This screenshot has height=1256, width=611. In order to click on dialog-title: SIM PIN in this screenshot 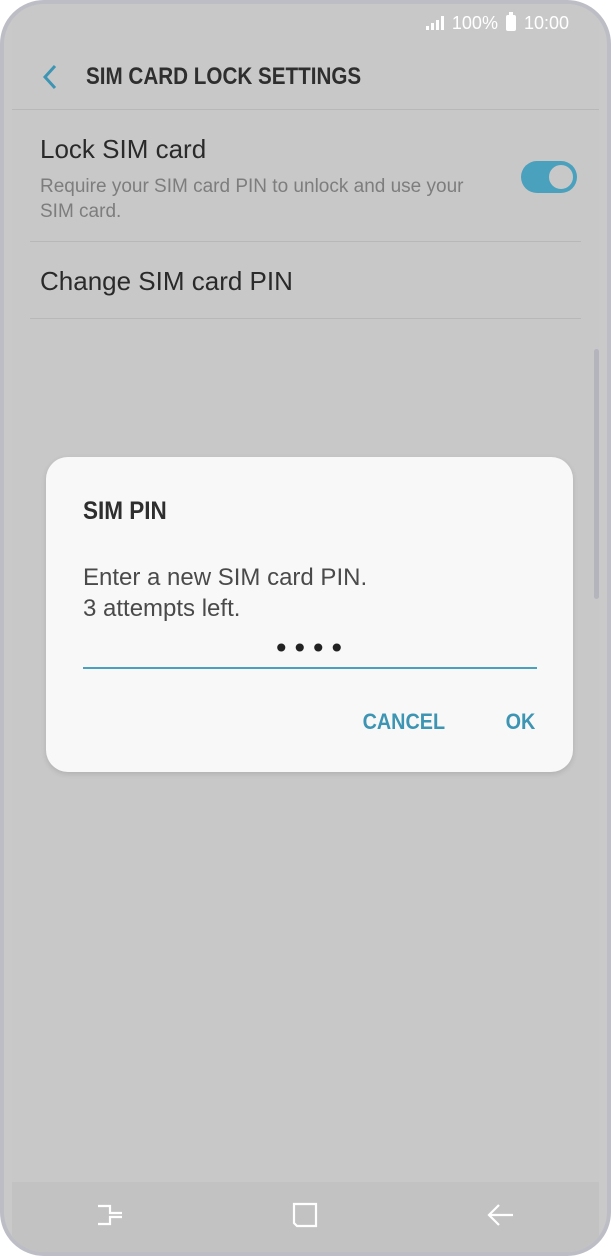, I will do `click(125, 511)`.